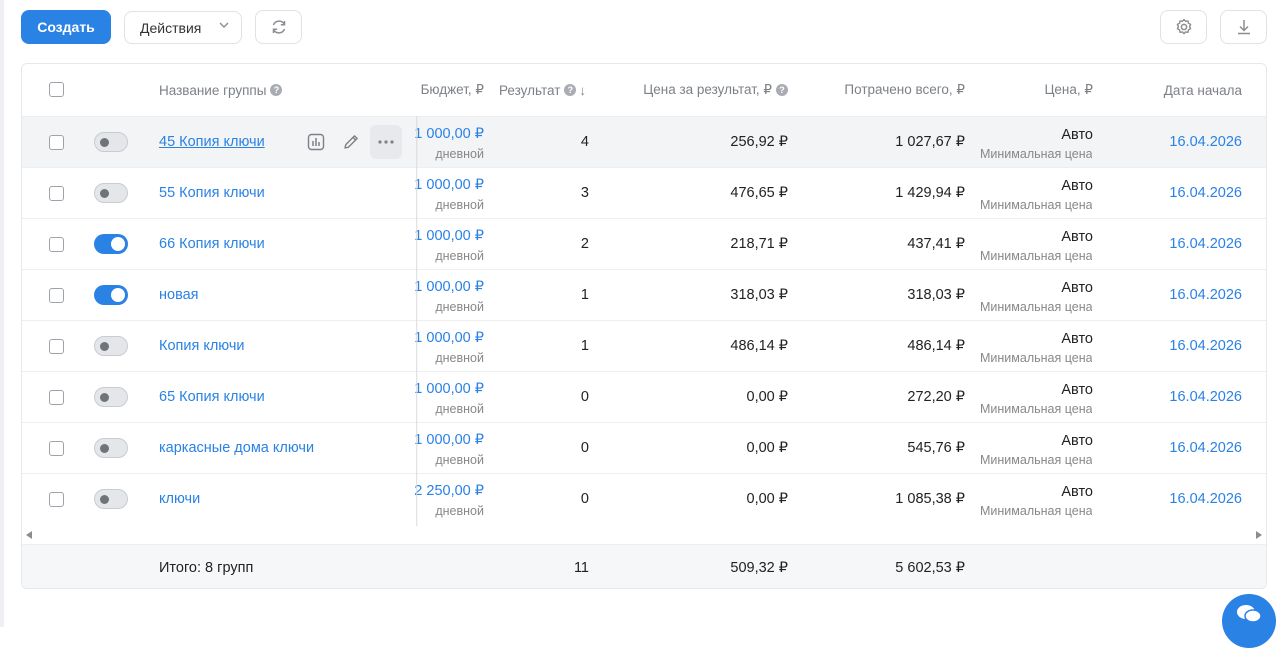 The width and height of the screenshot is (1280, 648). What do you see at coordinates (582, 90) in the screenshot?
I see `sort-arrow-icon: ↓` at bounding box center [582, 90].